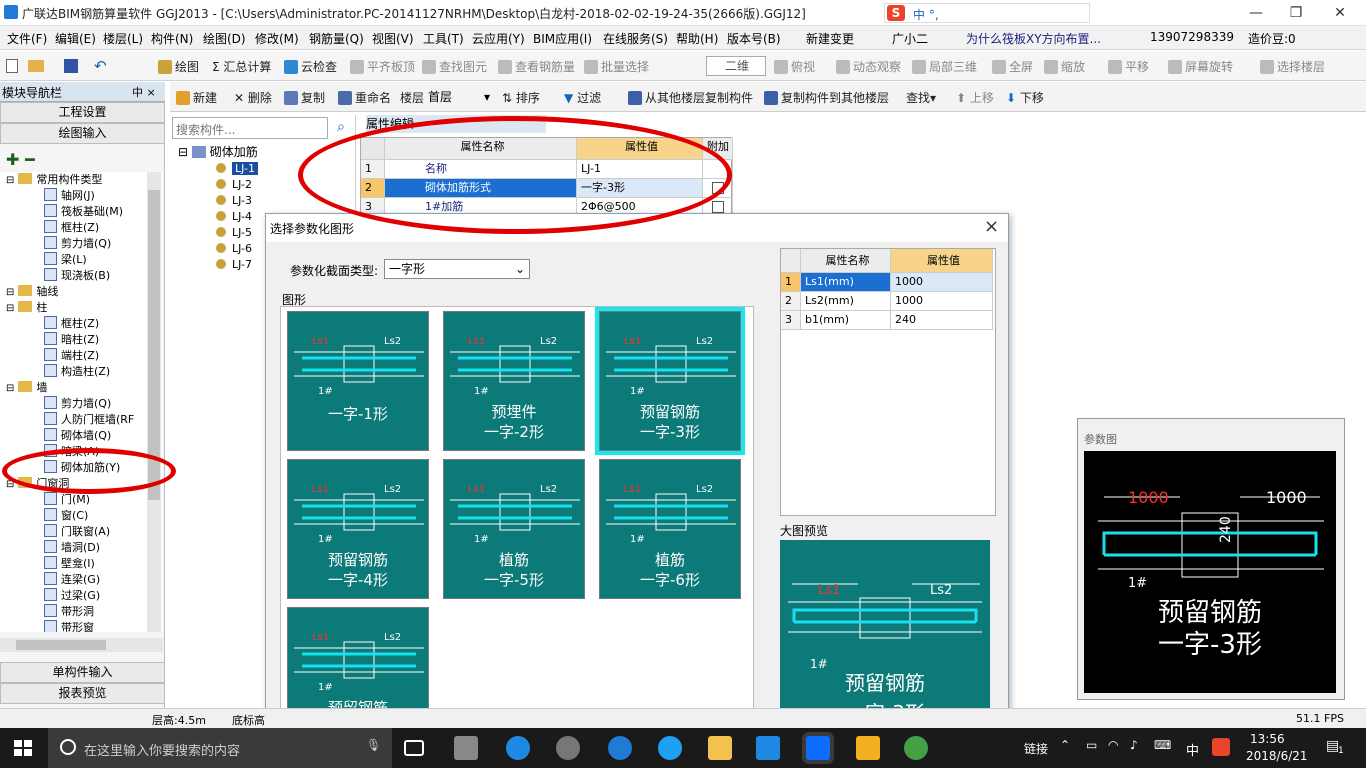 The image size is (1366, 768). What do you see at coordinates (81, 645) in the screenshot?
I see `tree-horizontal-scrollbar` at bounding box center [81, 645].